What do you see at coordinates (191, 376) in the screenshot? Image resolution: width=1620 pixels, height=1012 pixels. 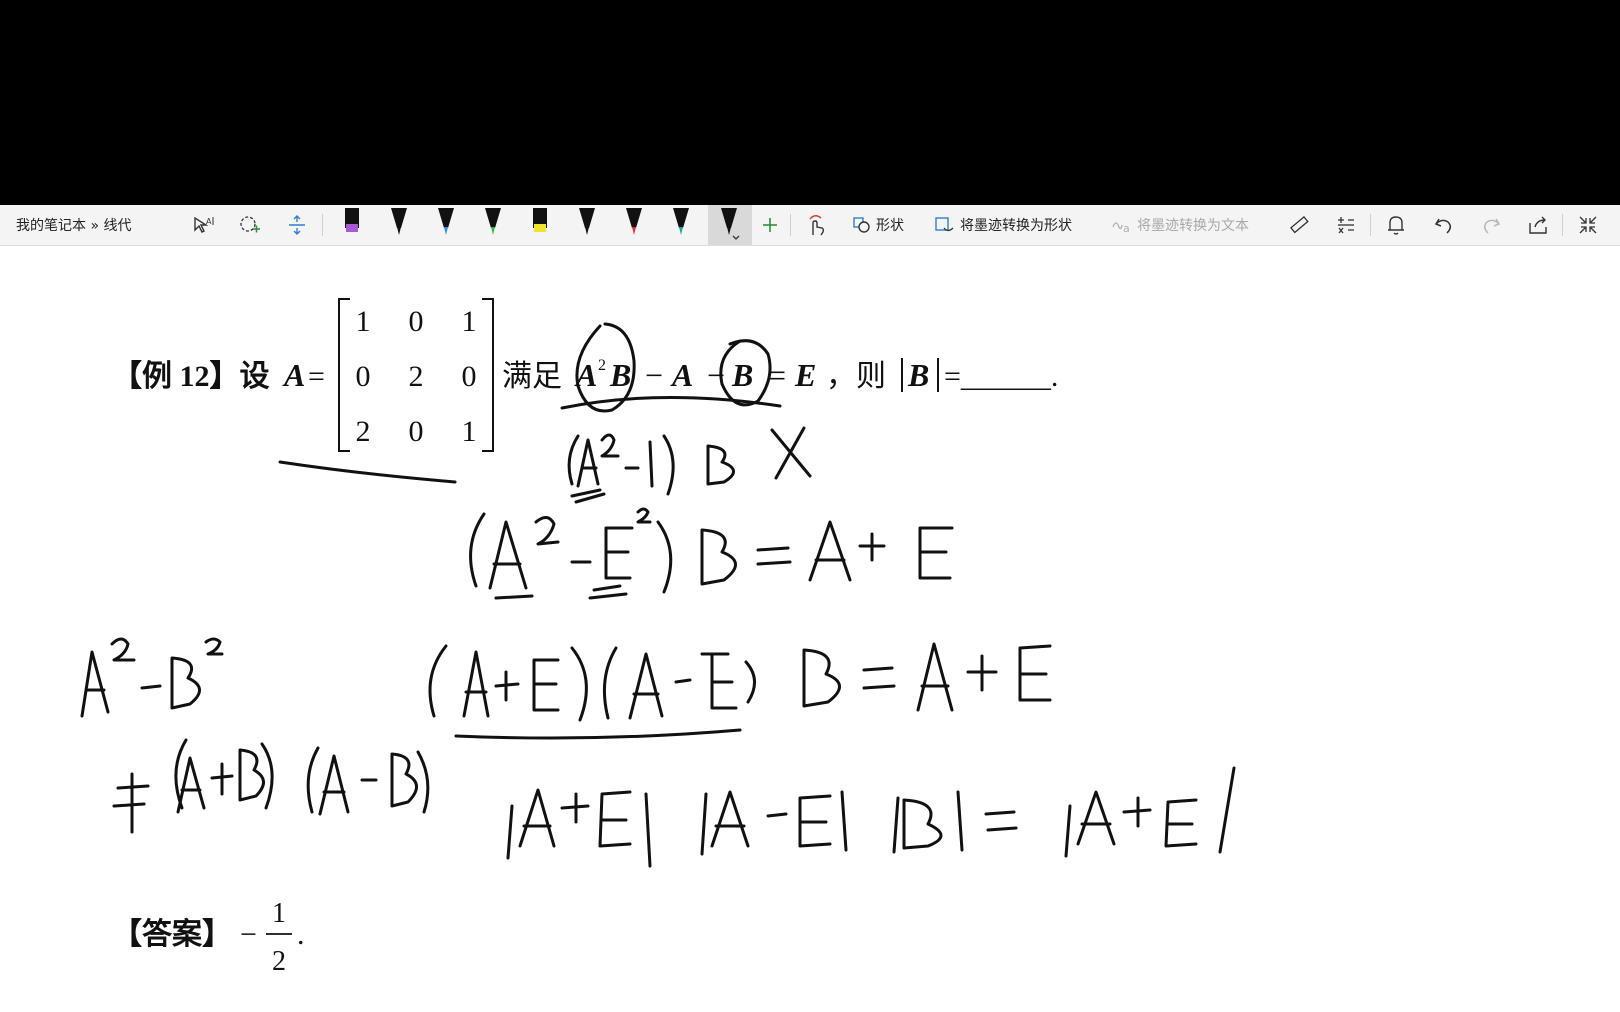 I see `example-label: 【例 12】设` at bounding box center [191, 376].